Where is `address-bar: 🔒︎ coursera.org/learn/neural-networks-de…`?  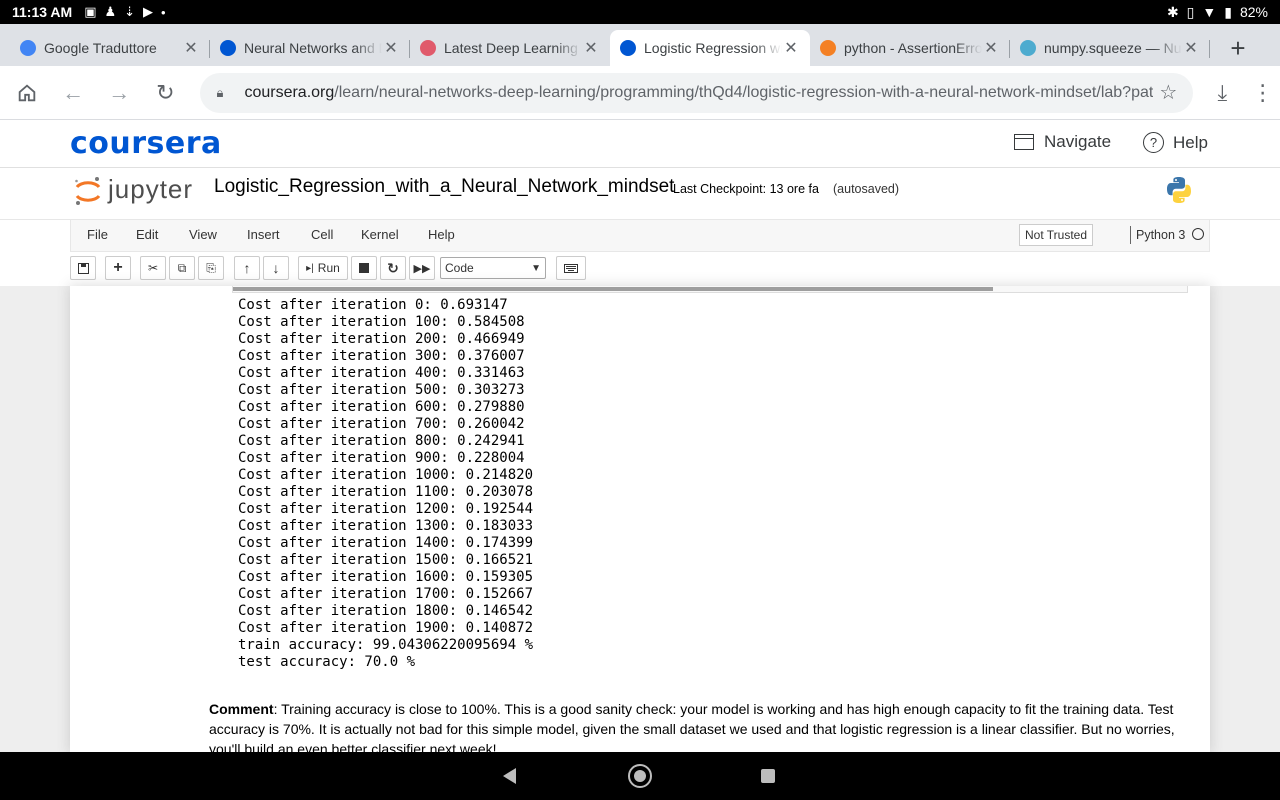 address-bar: 🔒︎ coursera.org/learn/neural-networks-de… is located at coordinates (697, 92).